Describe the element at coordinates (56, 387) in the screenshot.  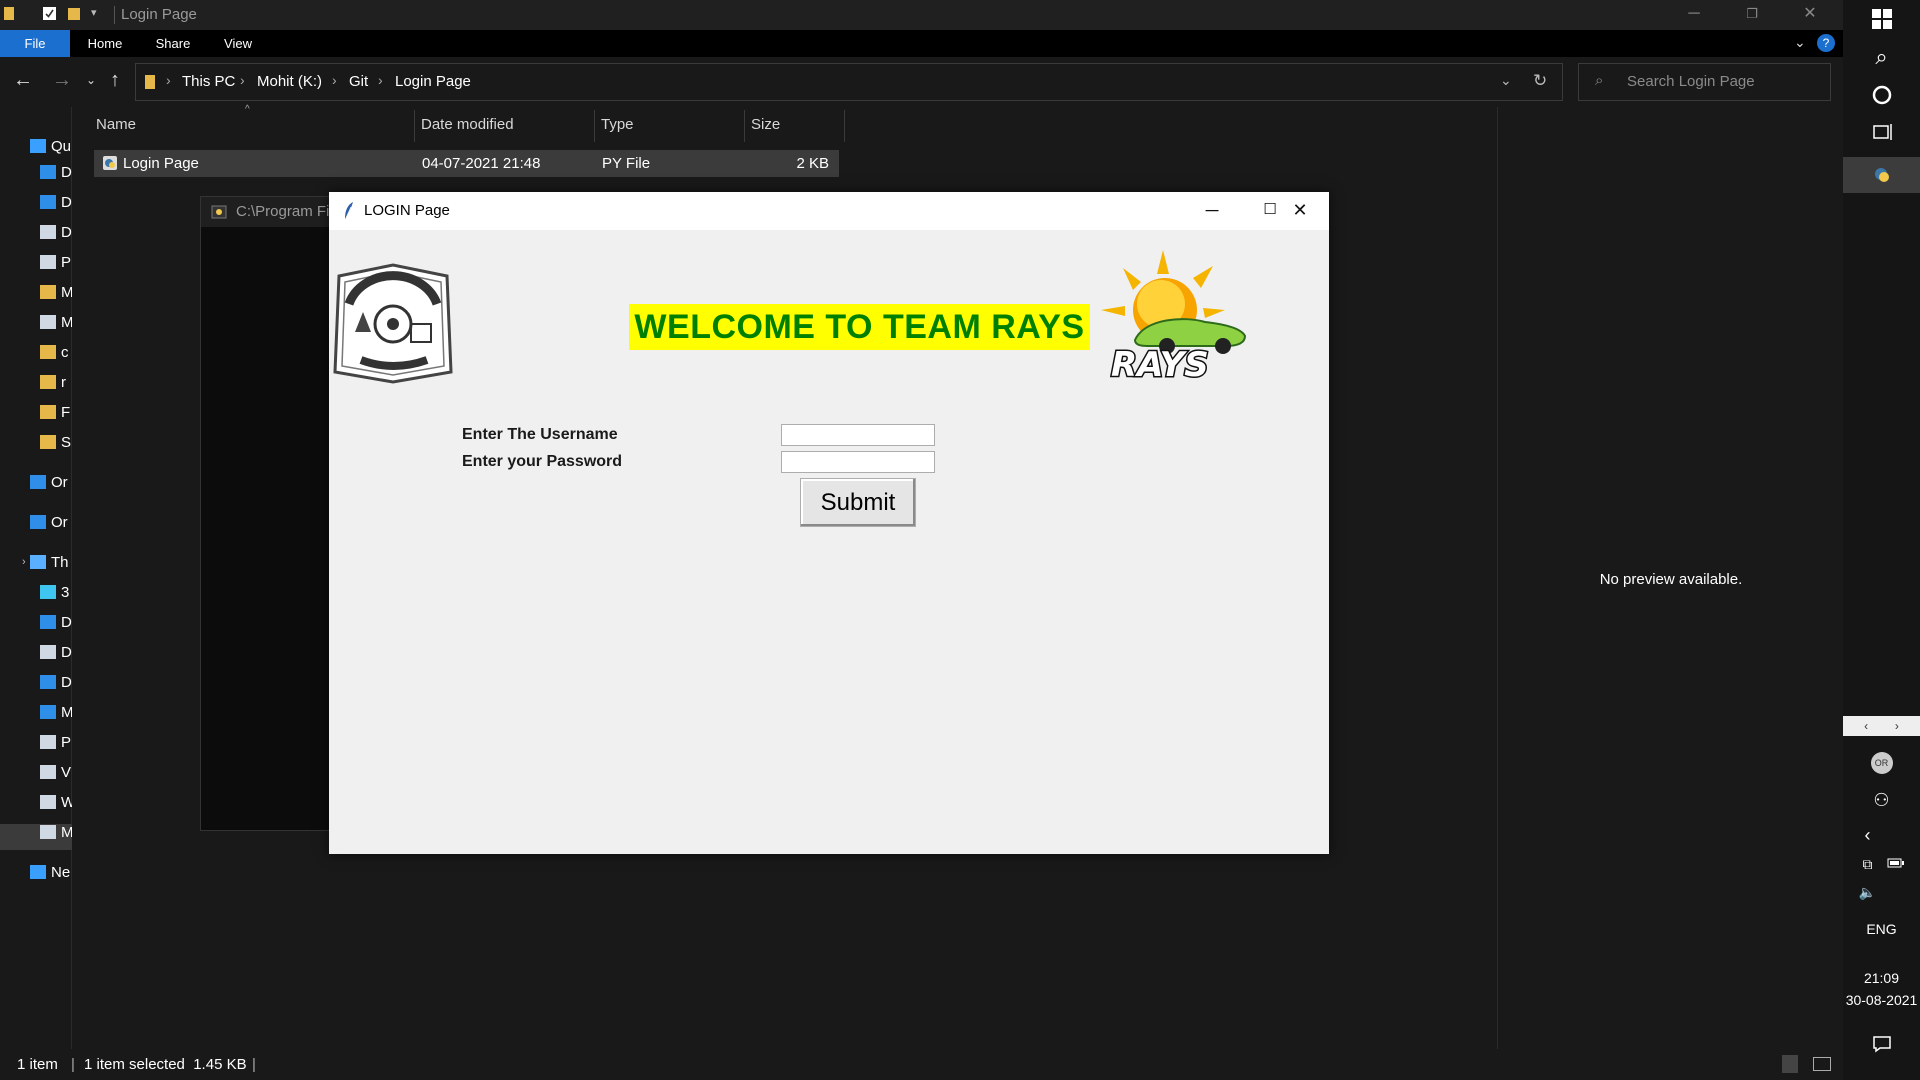
I see `nav-item: r` at that location.